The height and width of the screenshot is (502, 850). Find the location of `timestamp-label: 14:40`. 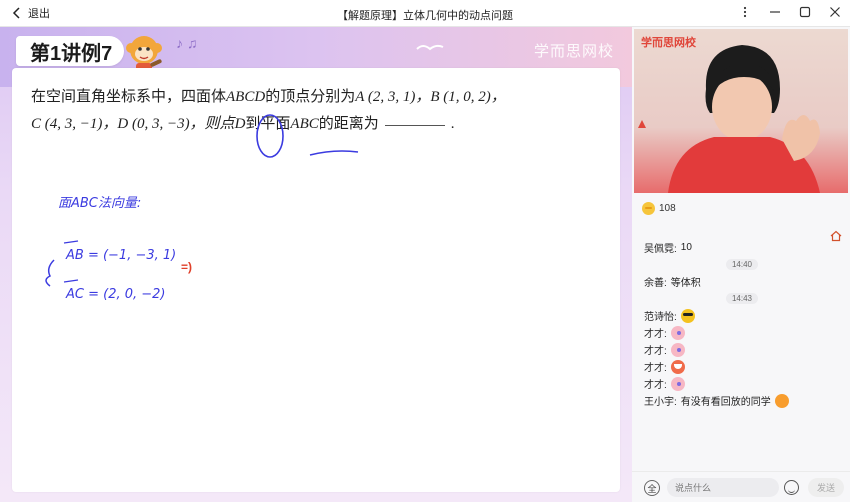

timestamp-label: 14:40 is located at coordinates (742, 264).